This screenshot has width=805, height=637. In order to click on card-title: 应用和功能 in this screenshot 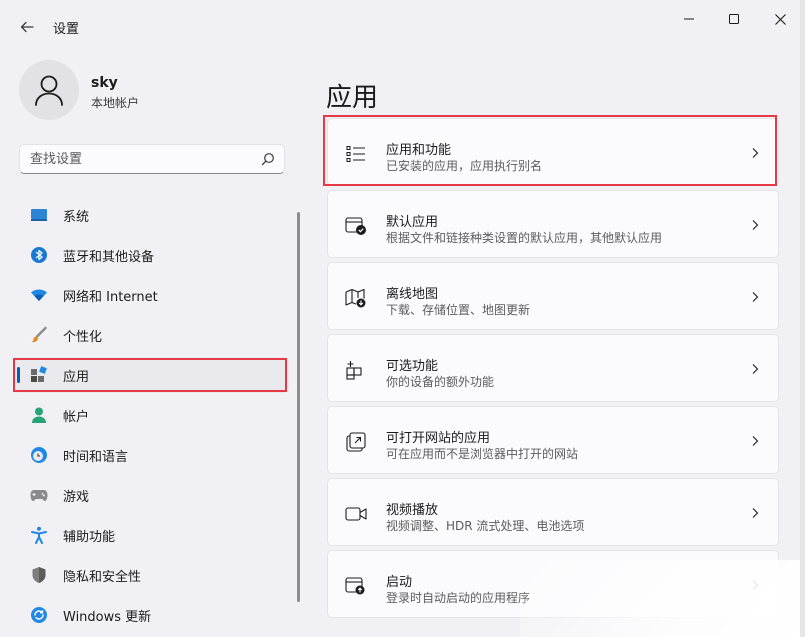, I will do `click(418, 148)`.